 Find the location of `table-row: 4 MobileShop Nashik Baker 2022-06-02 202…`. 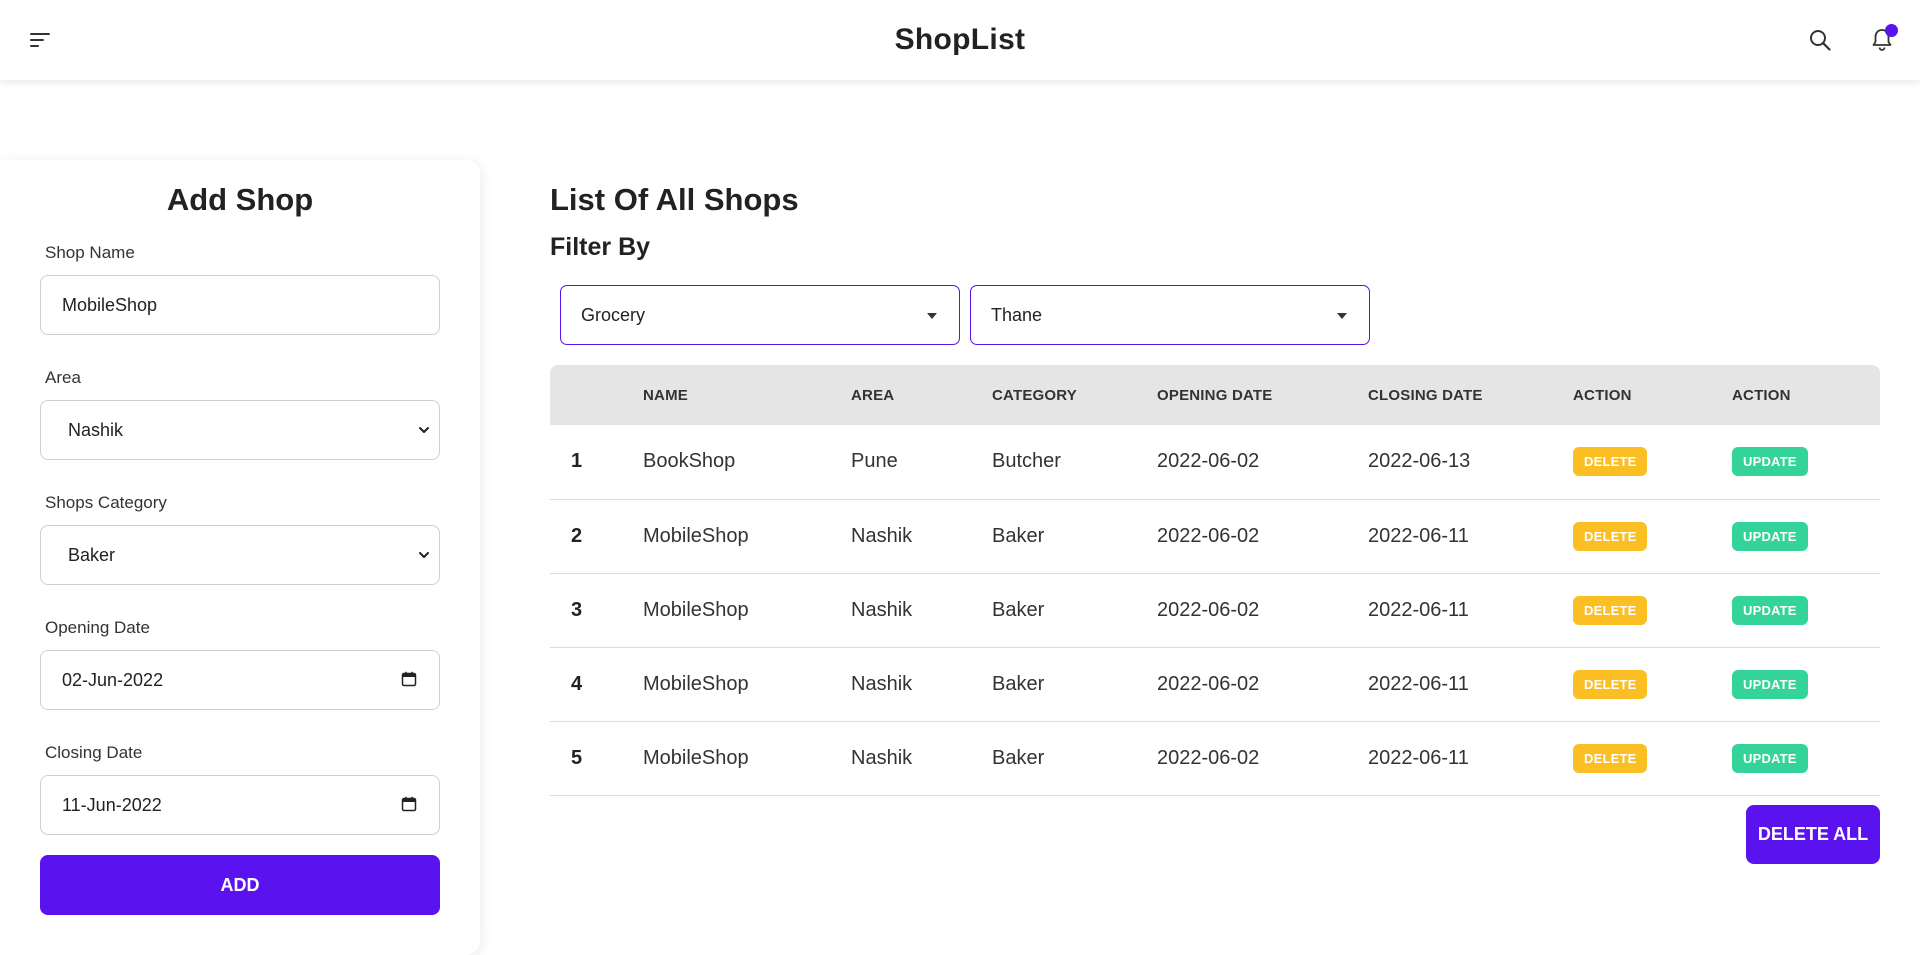

table-row: 4 MobileShop Nashik Baker 2022-06-02 202… is located at coordinates (1215, 684).